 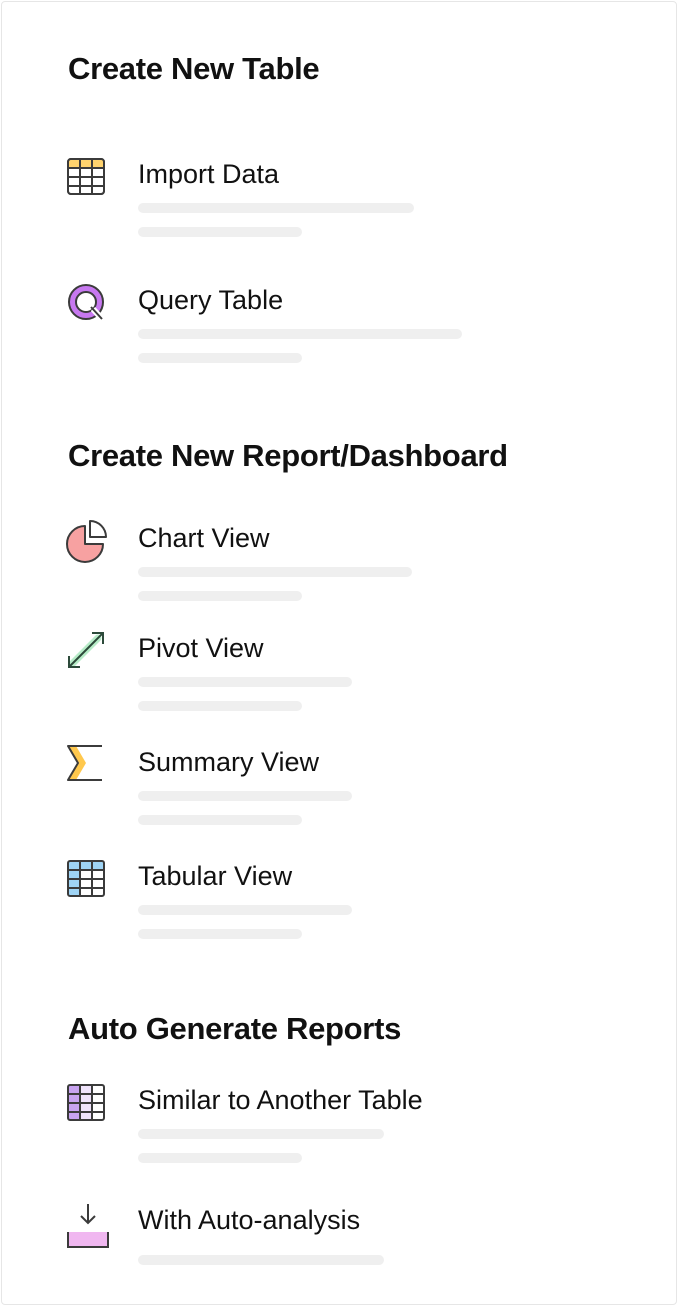 I want to click on menu-item-query-table: Query Table, so click(x=342, y=332).